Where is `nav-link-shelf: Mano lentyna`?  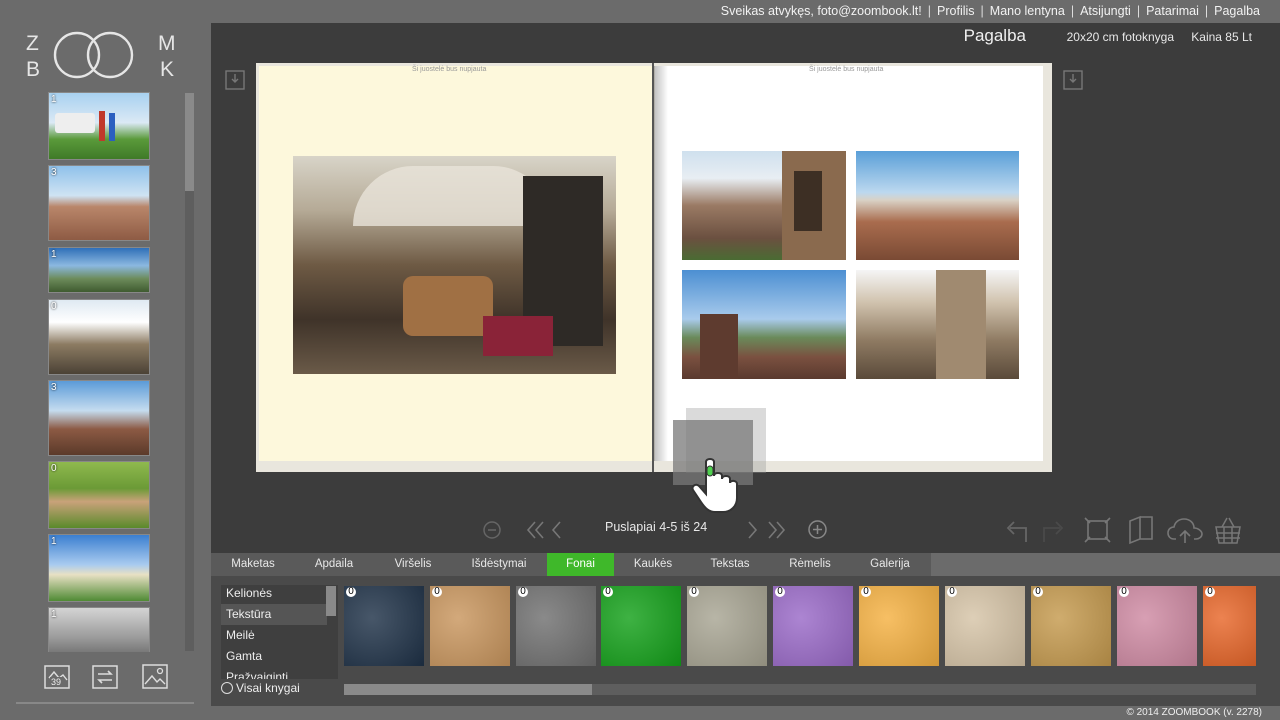
nav-link-shelf: Mano lentyna is located at coordinates (1027, 11).